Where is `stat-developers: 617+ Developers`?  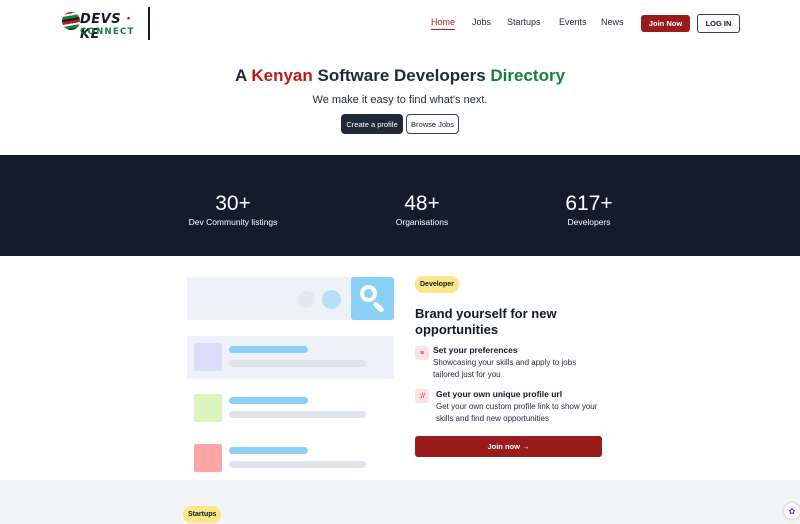
stat-developers: 617+ Developers is located at coordinates (589, 210).